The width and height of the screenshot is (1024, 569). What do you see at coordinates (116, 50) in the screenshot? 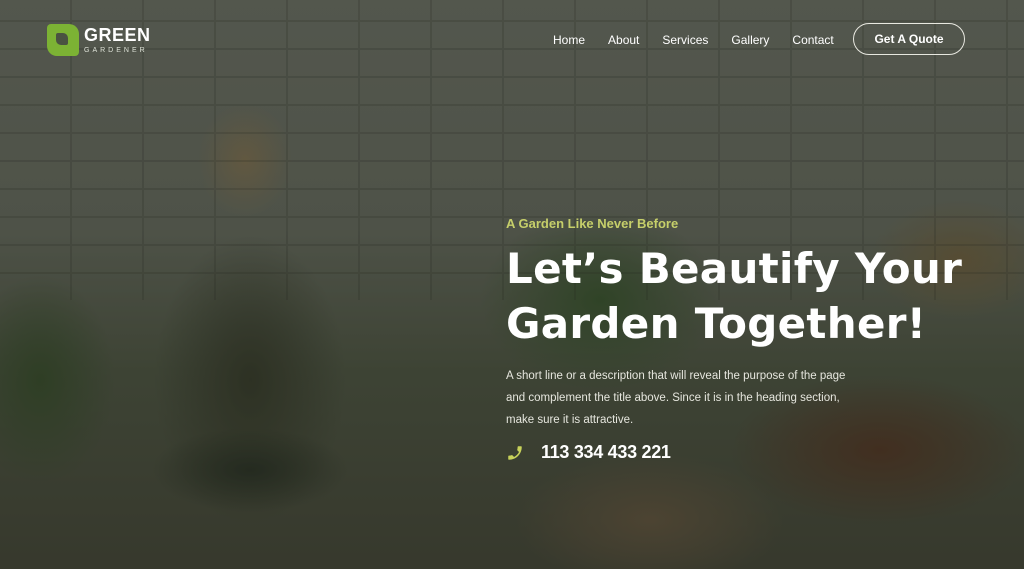
I see `brand-subtitle: GARDENER` at bounding box center [116, 50].